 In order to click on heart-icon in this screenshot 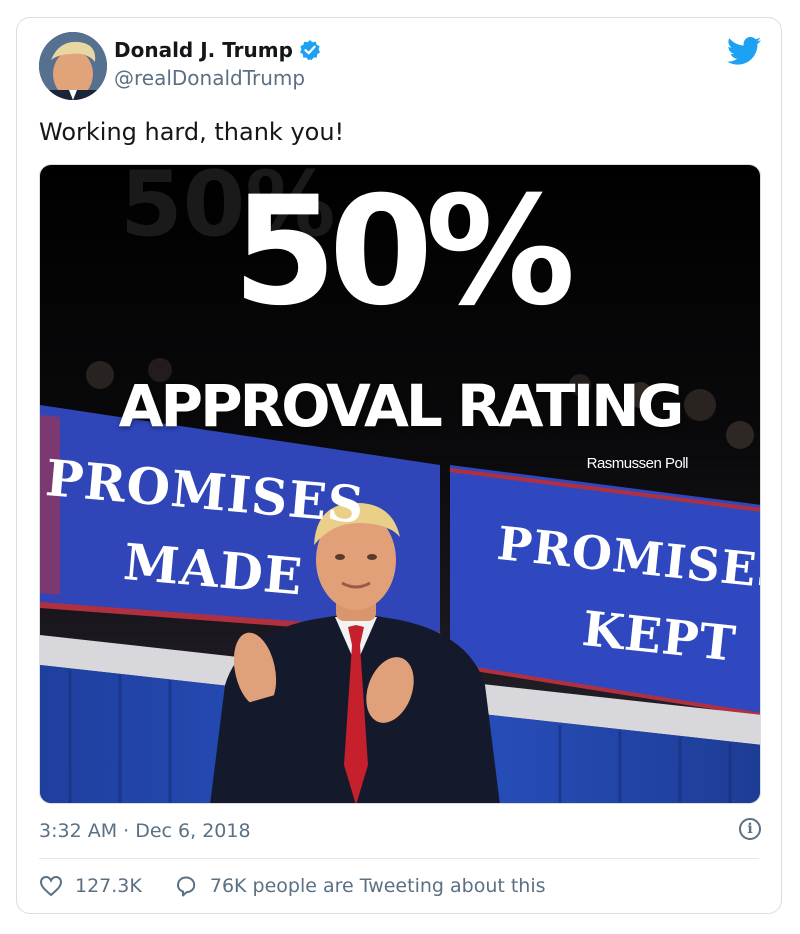, I will do `click(51, 886)`.